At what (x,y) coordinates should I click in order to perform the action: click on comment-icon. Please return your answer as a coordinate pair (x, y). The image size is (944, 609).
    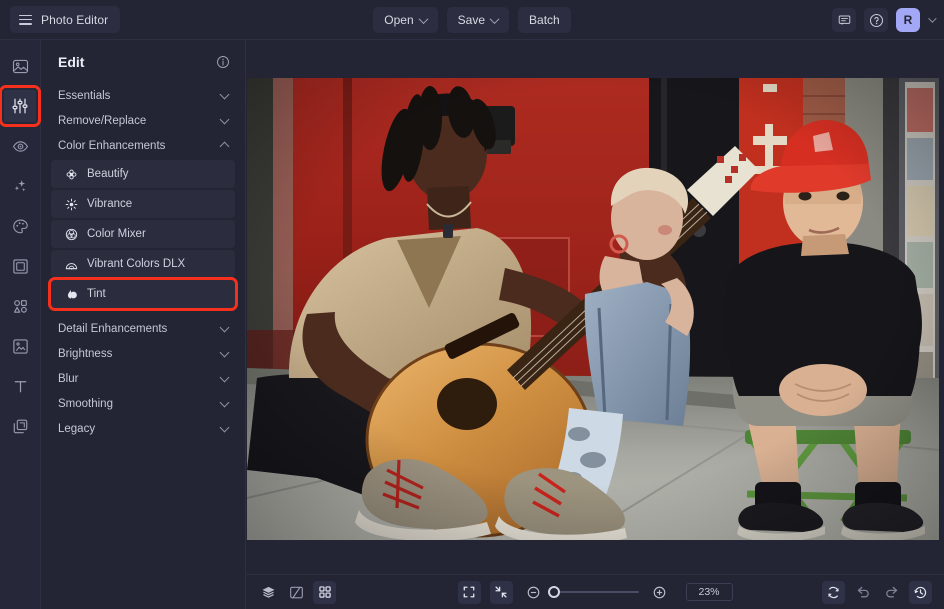
    Looking at the image, I should click on (844, 20).